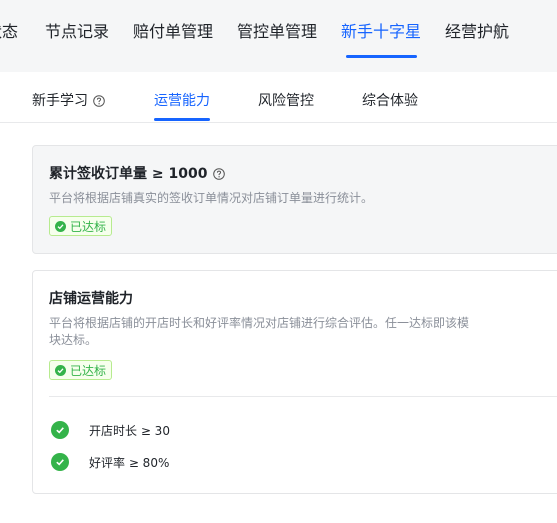 Image resolution: width=557 pixels, height=523 pixels. I want to click on subtab-risk-control: 风险管控, so click(286, 101).